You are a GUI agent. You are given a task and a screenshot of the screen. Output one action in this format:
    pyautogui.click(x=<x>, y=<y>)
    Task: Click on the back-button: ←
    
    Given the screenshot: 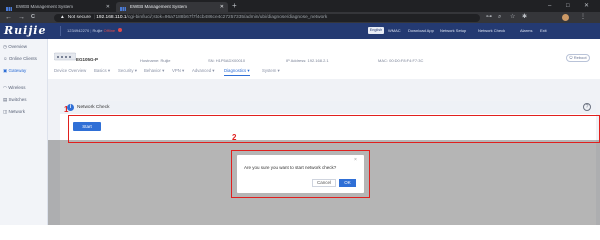 What is the action you would take?
    pyautogui.click(x=8, y=17)
    